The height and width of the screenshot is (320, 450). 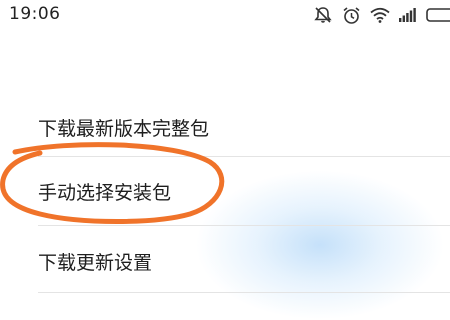 What do you see at coordinates (380, 15) in the screenshot?
I see `wifi-icon` at bounding box center [380, 15].